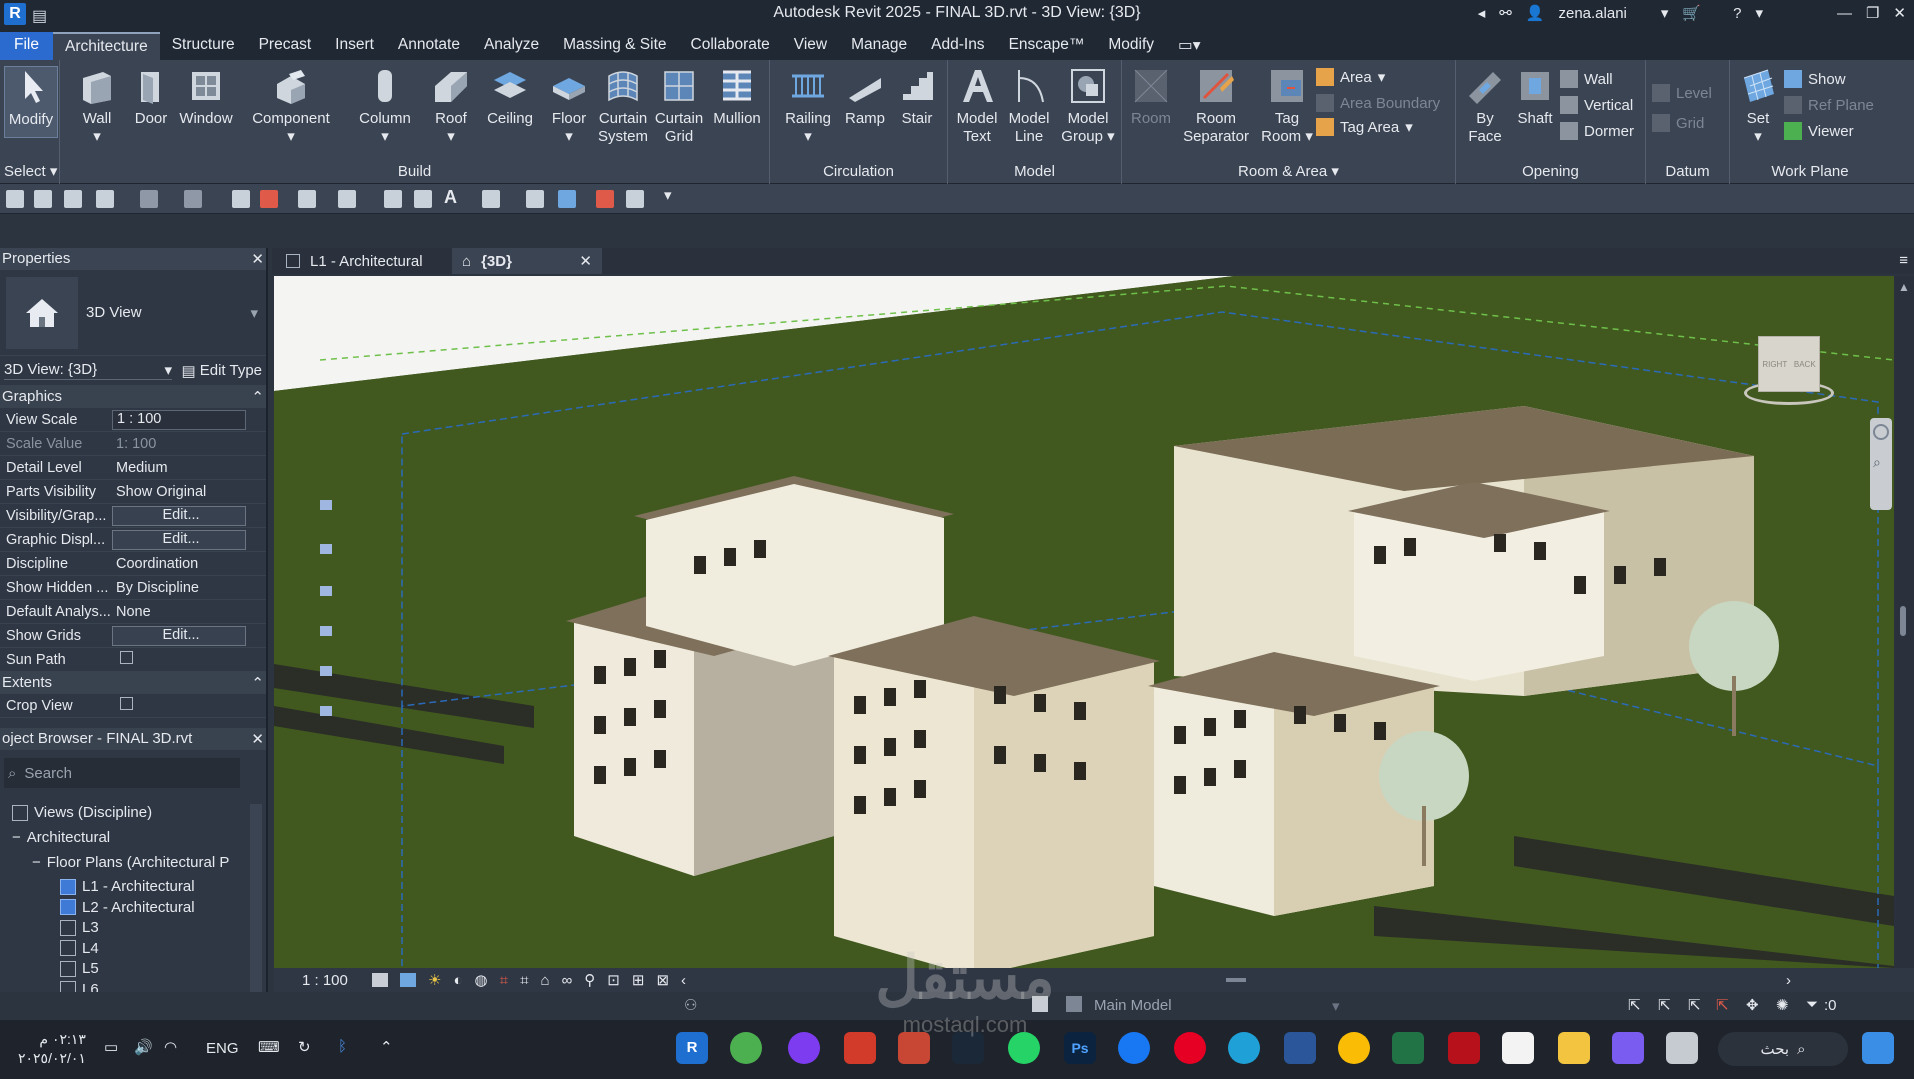 This screenshot has width=1914, height=1079. What do you see at coordinates (457, 980) in the screenshot?
I see `shadows-icon: ◐` at bounding box center [457, 980].